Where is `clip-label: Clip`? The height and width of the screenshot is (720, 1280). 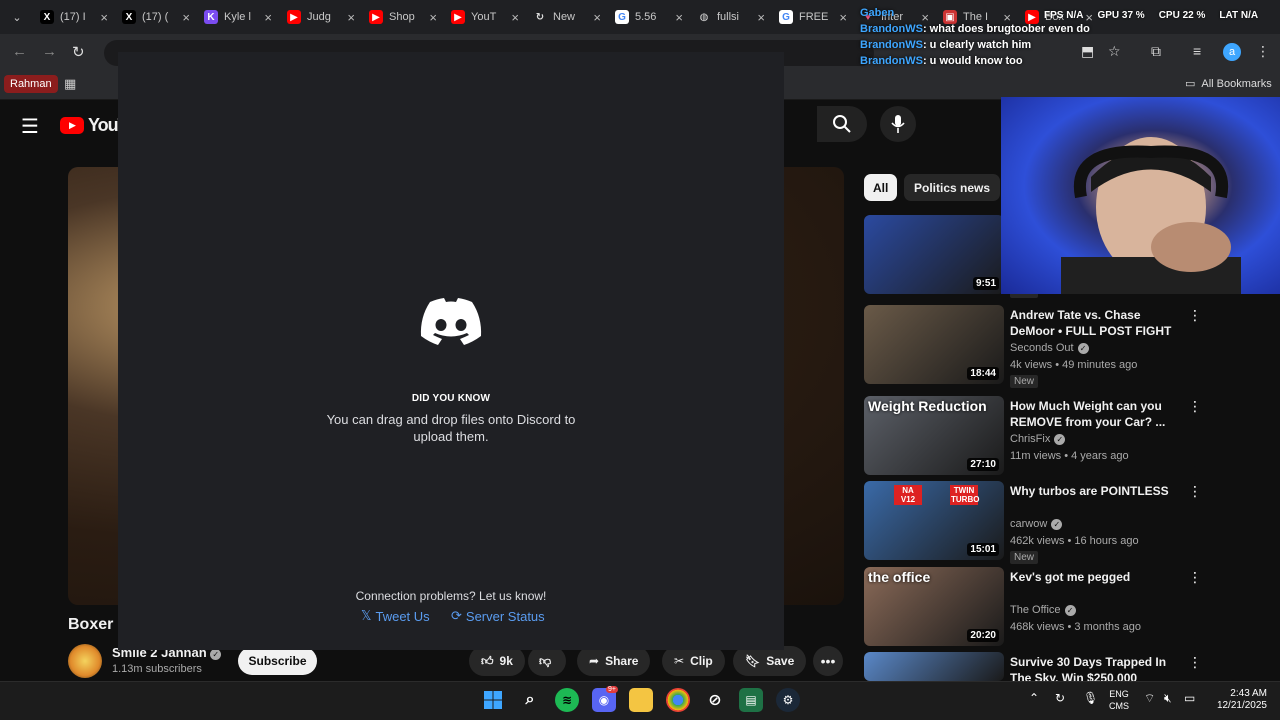
clip-label: Clip is located at coordinates (701, 661).